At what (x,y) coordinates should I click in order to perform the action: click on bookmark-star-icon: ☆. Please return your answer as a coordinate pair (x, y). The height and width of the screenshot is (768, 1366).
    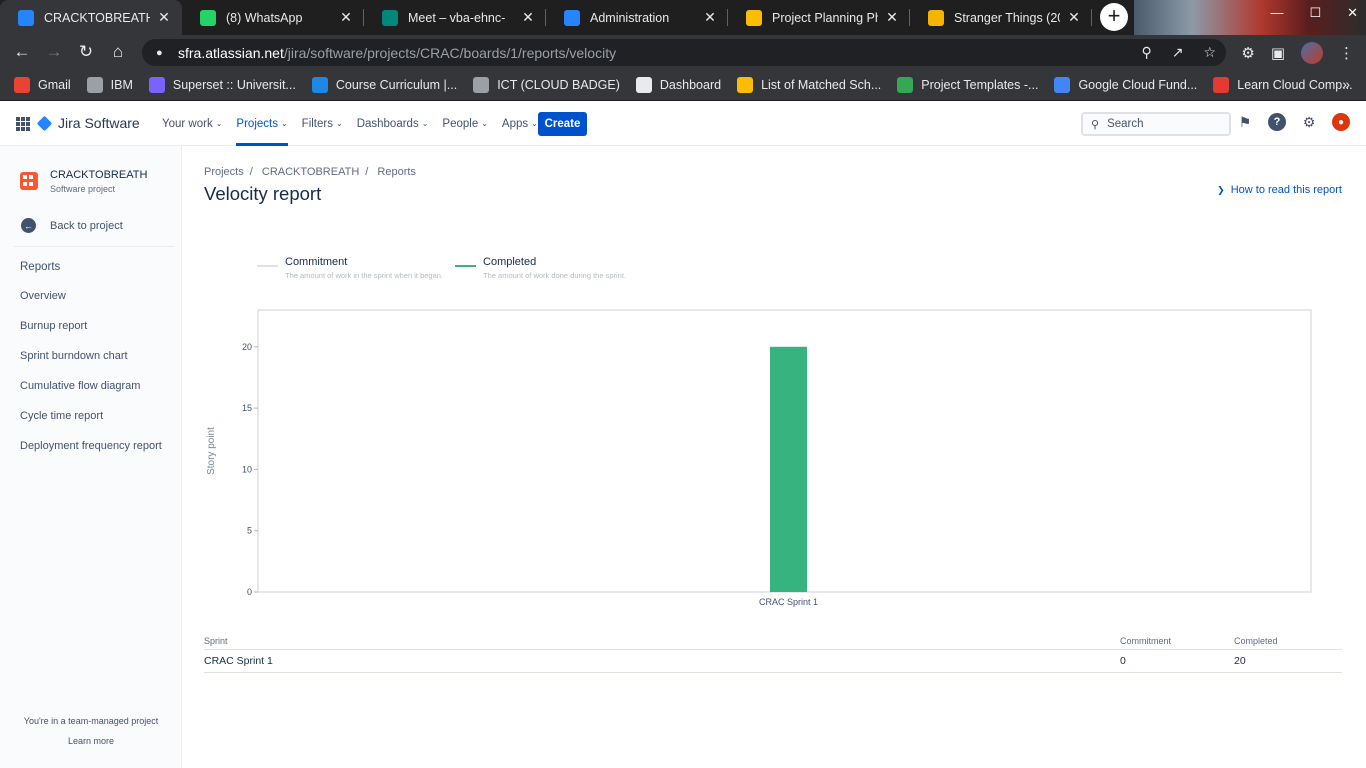
    Looking at the image, I should click on (1209, 52).